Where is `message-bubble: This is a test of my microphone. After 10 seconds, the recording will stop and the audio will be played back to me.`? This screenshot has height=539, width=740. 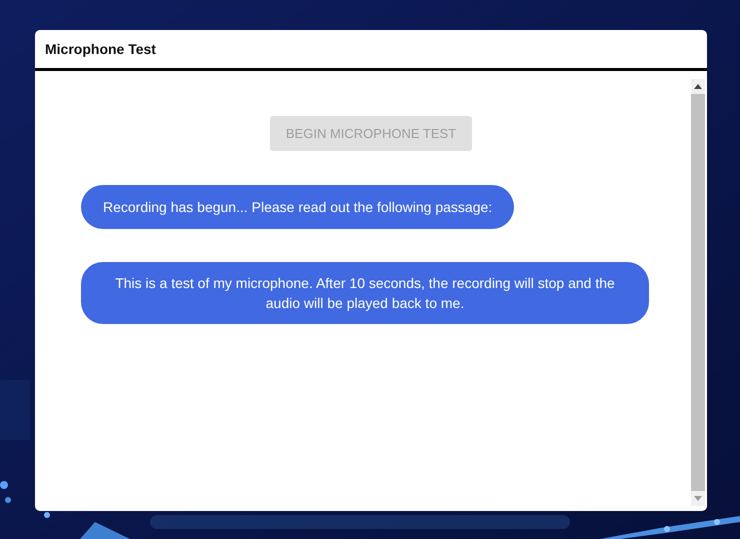
message-bubble: This is a test of my microphone. After 10 seconds, the recording will stop and the audio will be played back to me. is located at coordinates (365, 293).